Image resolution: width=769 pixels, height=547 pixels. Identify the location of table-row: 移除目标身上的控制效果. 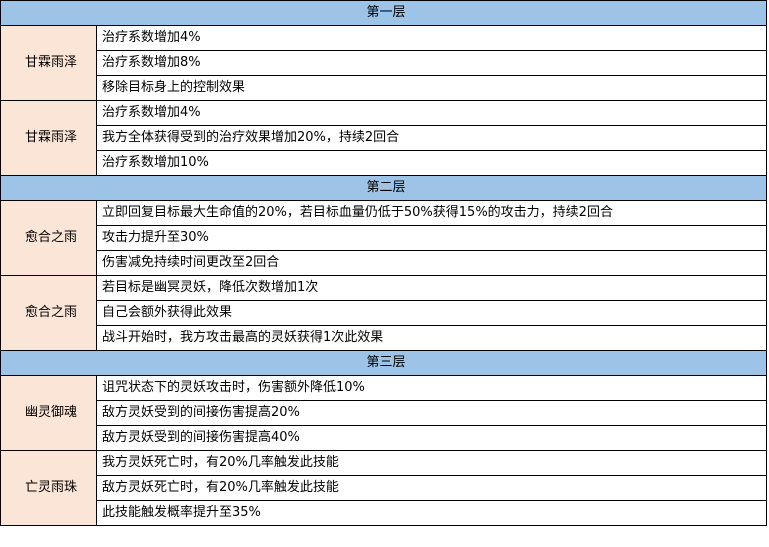
(384, 88).